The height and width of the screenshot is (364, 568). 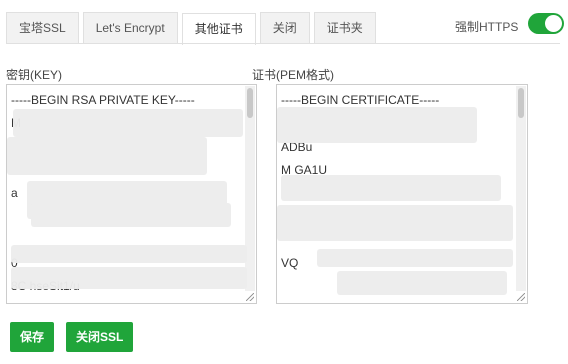 What do you see at coordinates (42, 27) in the screenshot?
I see `tab-baota-ssl: 宝塔SSL` at bounding box center [42, 27].